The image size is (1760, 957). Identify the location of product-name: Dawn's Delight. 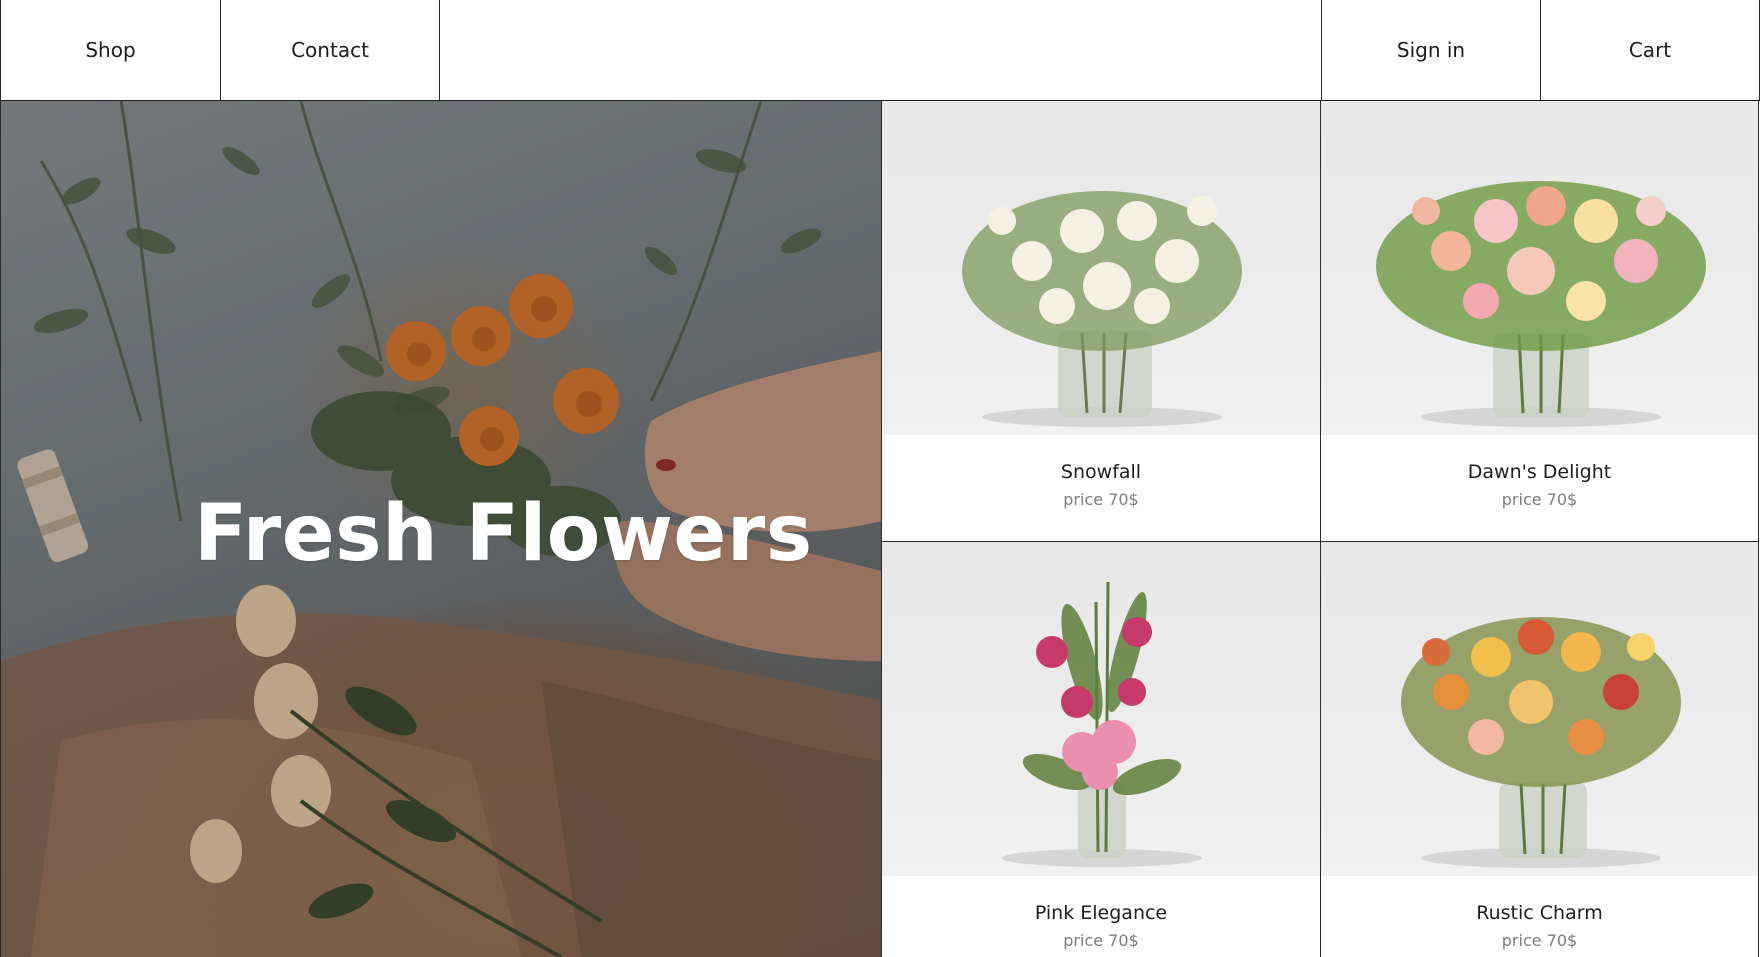
(1539, 472).